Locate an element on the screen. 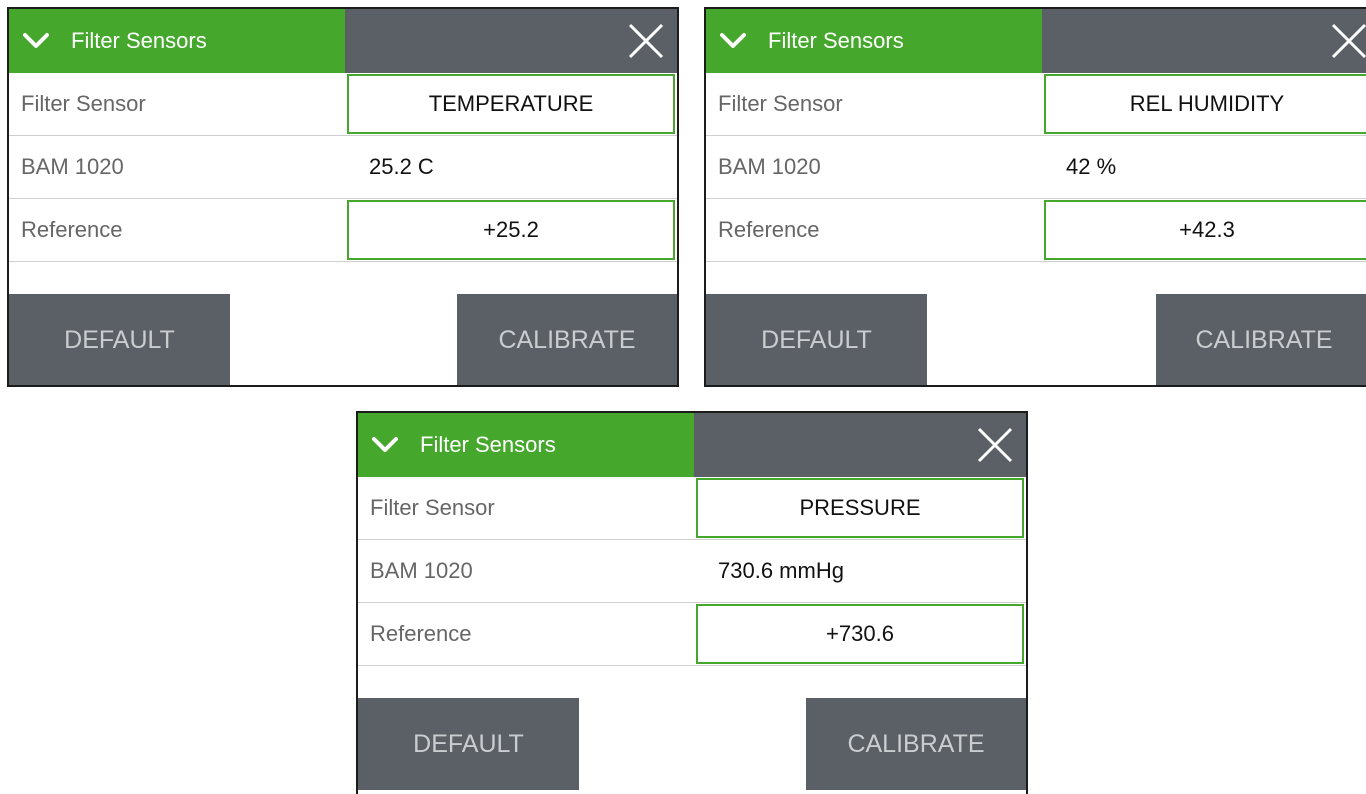  reference-input: +42.3 is located at coordinates (1205, 230).